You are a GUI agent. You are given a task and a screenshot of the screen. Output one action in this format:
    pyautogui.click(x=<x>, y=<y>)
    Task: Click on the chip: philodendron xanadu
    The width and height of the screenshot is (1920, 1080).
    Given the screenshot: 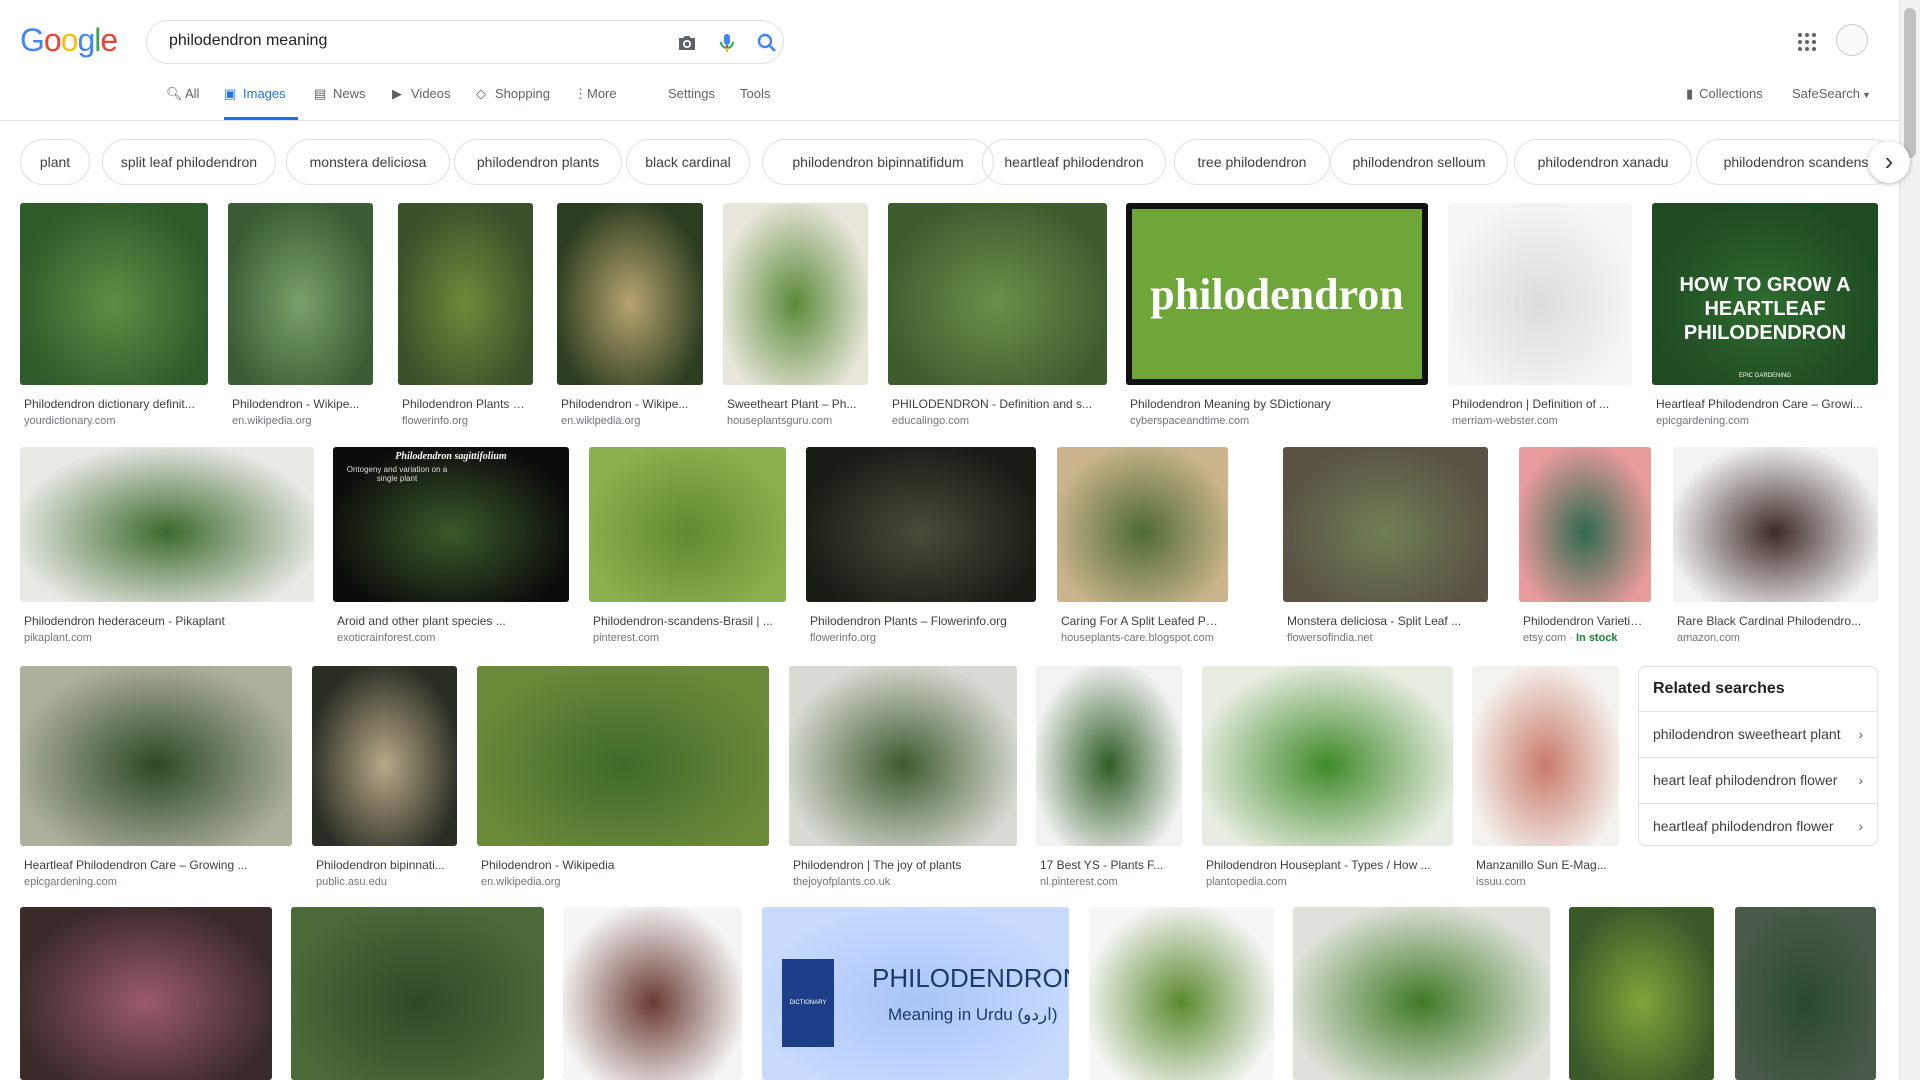 What is the action you would take?
    pyautogui.click(x=1603, y=162)
    